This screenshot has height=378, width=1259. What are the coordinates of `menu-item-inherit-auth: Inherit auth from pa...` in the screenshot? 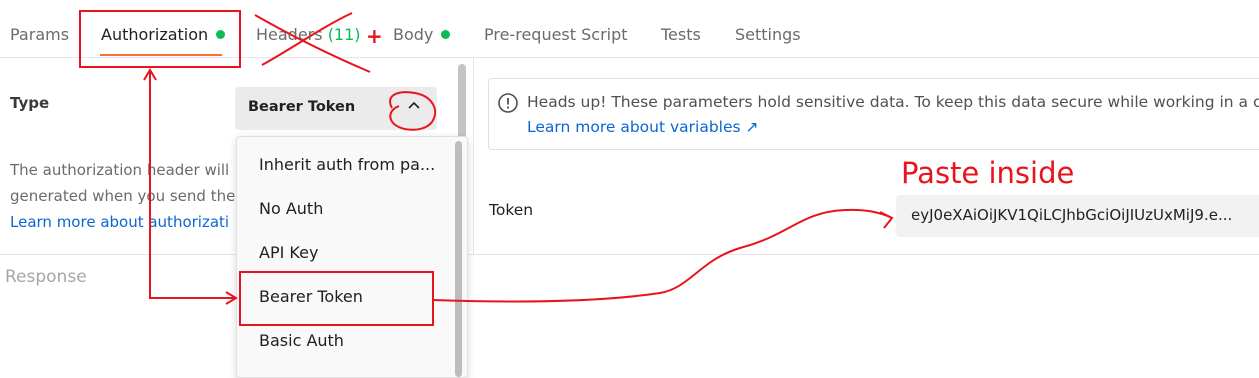 It's located at (347, 164).